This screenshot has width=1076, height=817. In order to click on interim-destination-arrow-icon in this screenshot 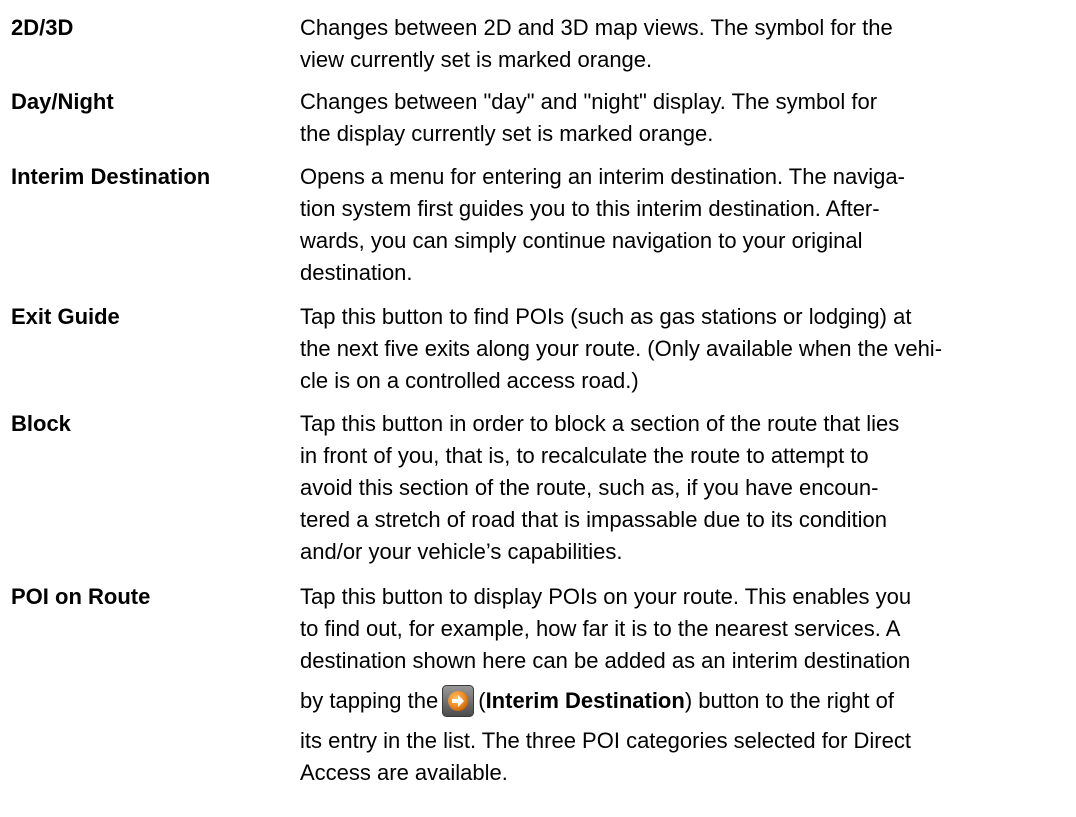, I will do `click(458, 701)`.